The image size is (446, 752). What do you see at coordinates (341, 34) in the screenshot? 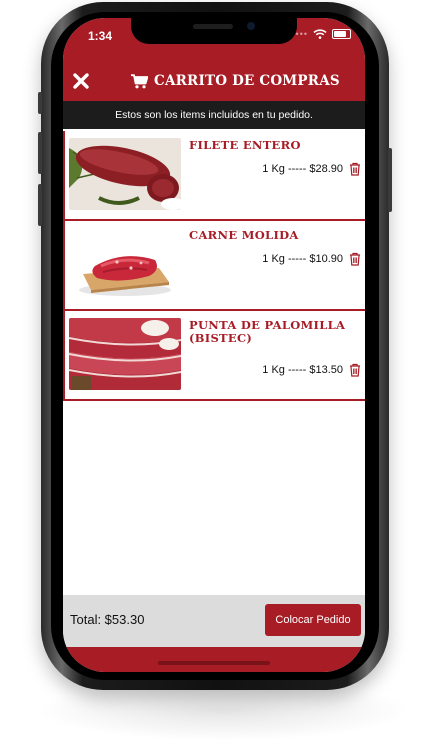
I see `battery-icon` at bounding box center [341, 34].